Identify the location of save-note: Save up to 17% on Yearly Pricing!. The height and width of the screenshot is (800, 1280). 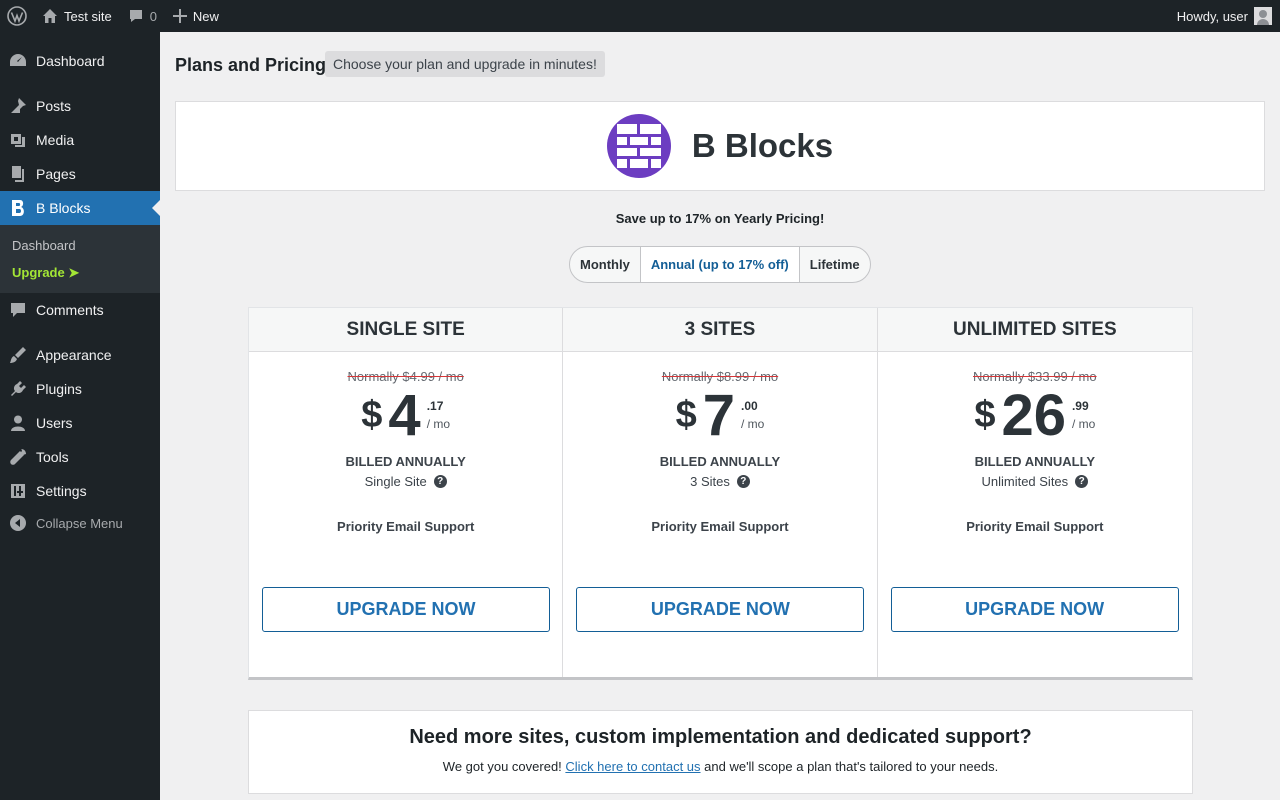
(720, 218).